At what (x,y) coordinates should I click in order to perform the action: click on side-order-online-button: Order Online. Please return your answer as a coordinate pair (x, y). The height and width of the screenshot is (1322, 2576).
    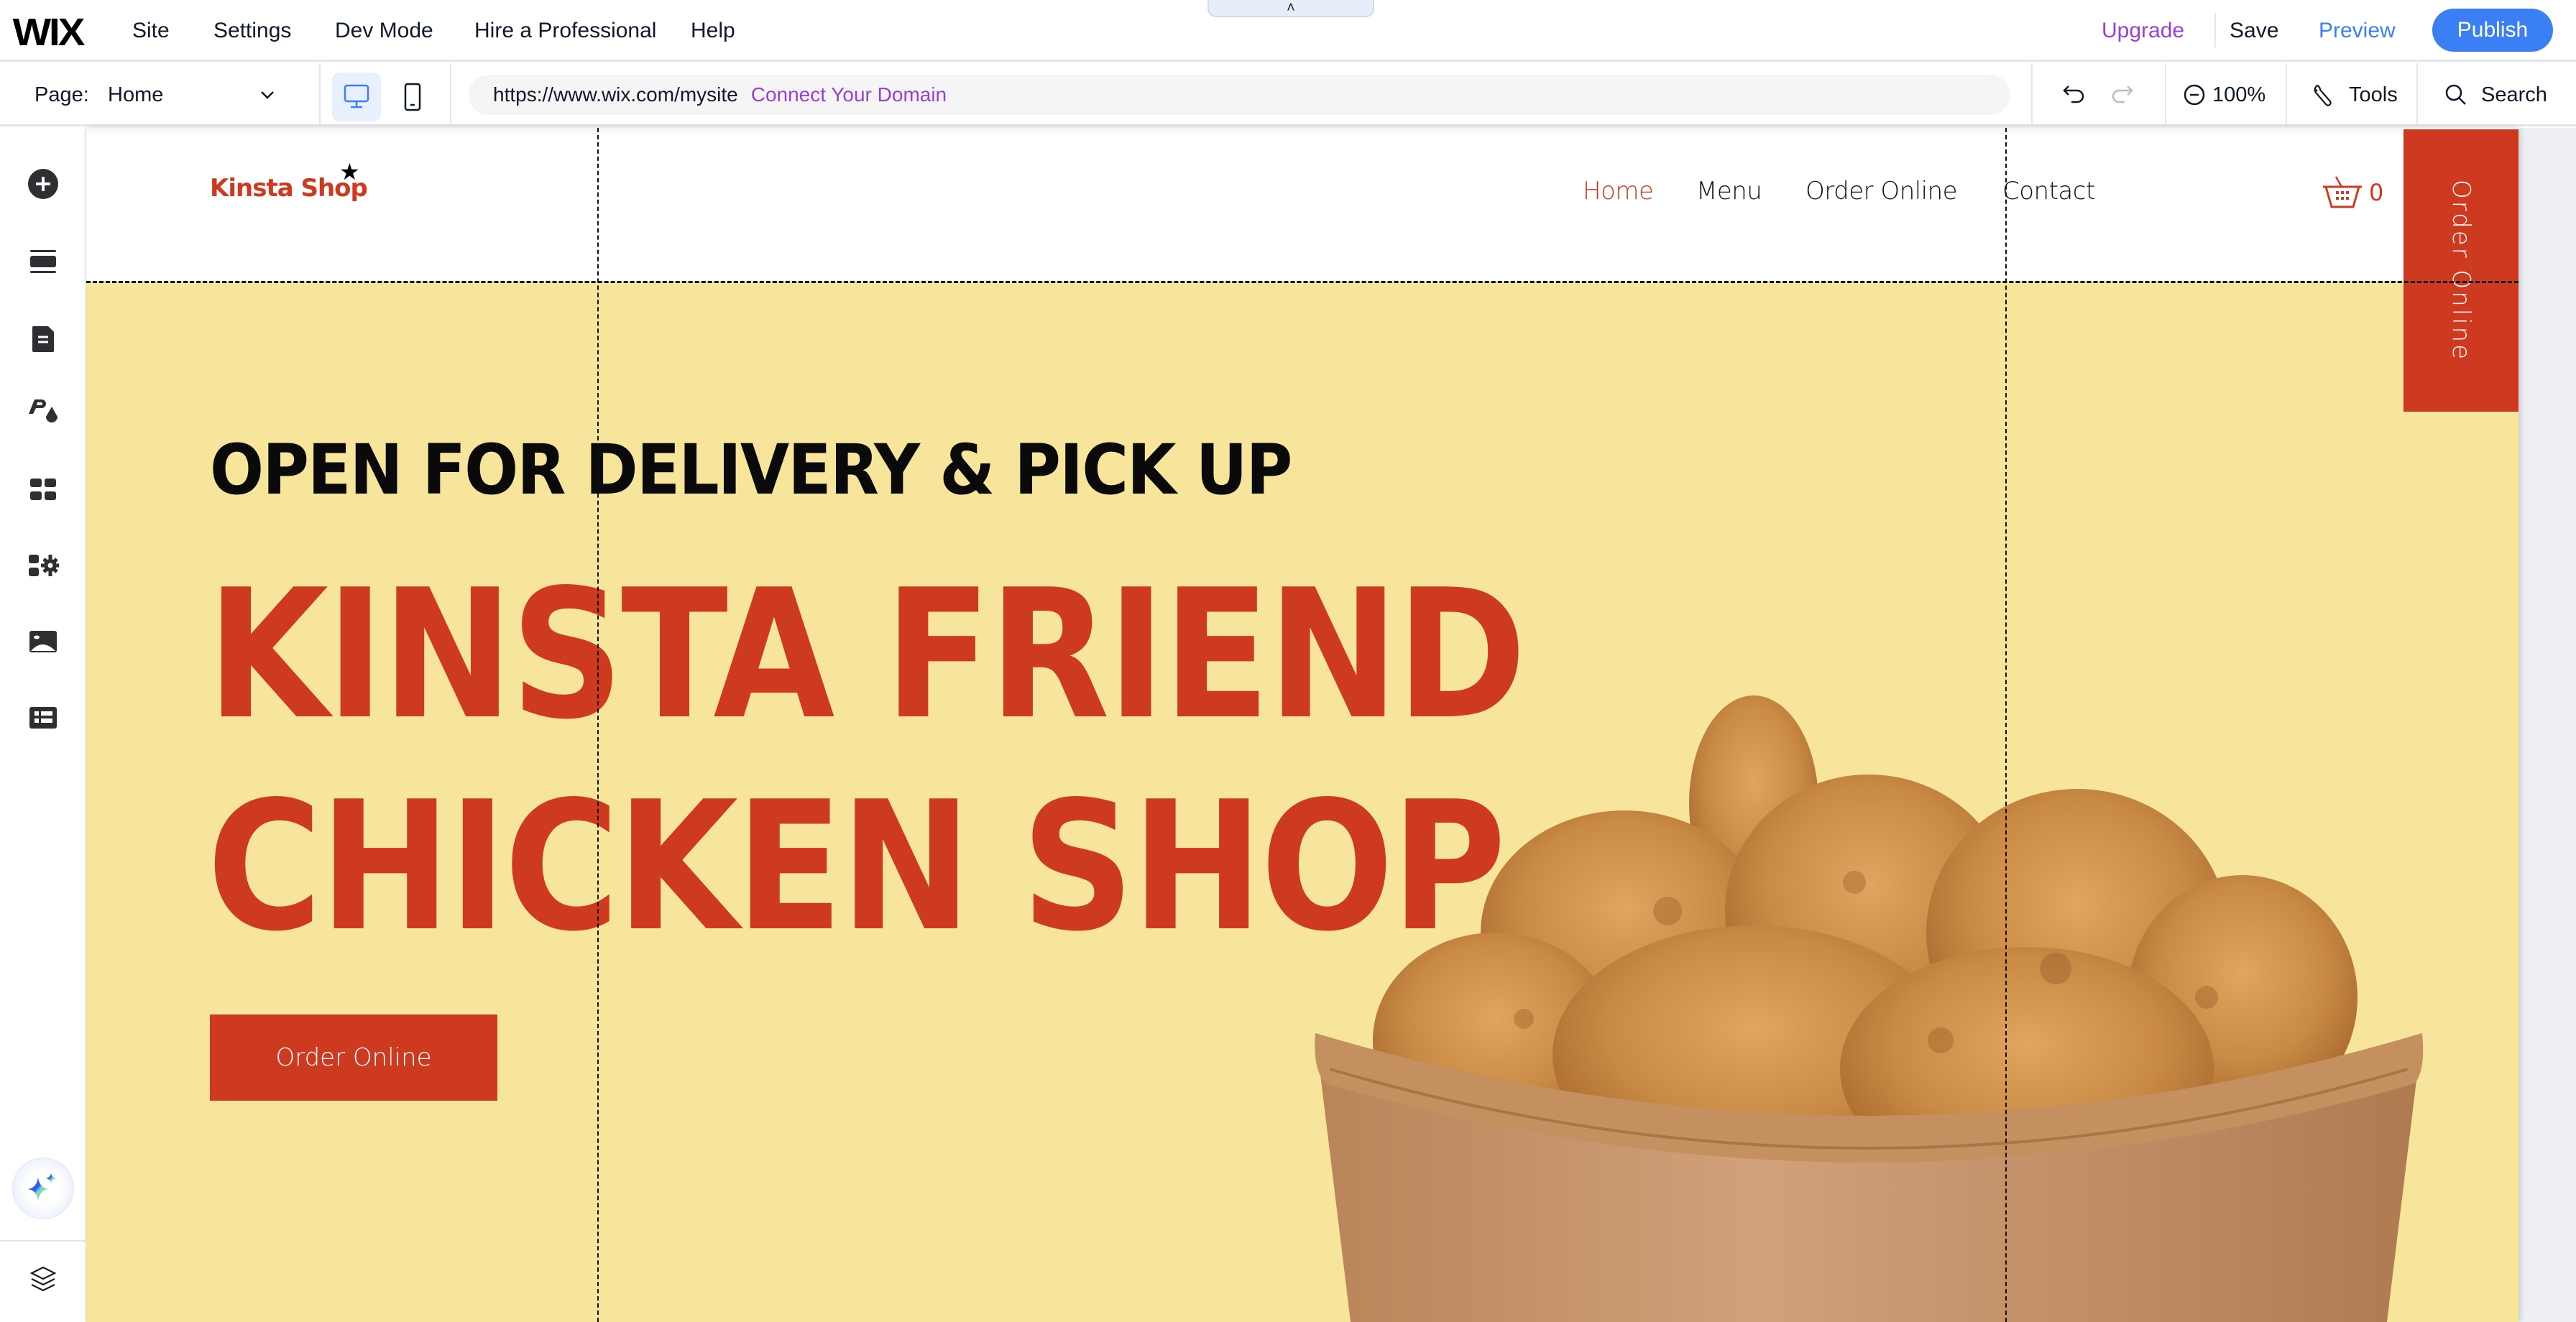
    Looking at the image, I should click on (2461, 270).